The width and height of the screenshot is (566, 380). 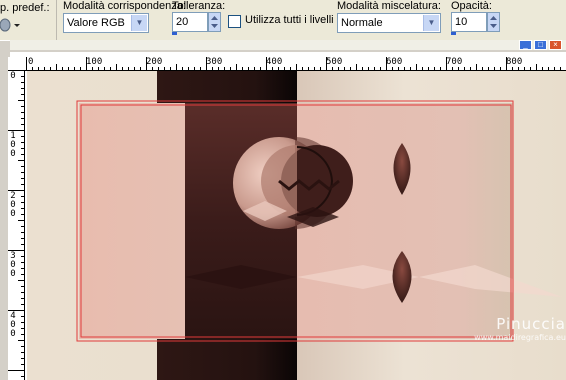 I want to click on maximize-icon: □, so click(x=540, y=45).